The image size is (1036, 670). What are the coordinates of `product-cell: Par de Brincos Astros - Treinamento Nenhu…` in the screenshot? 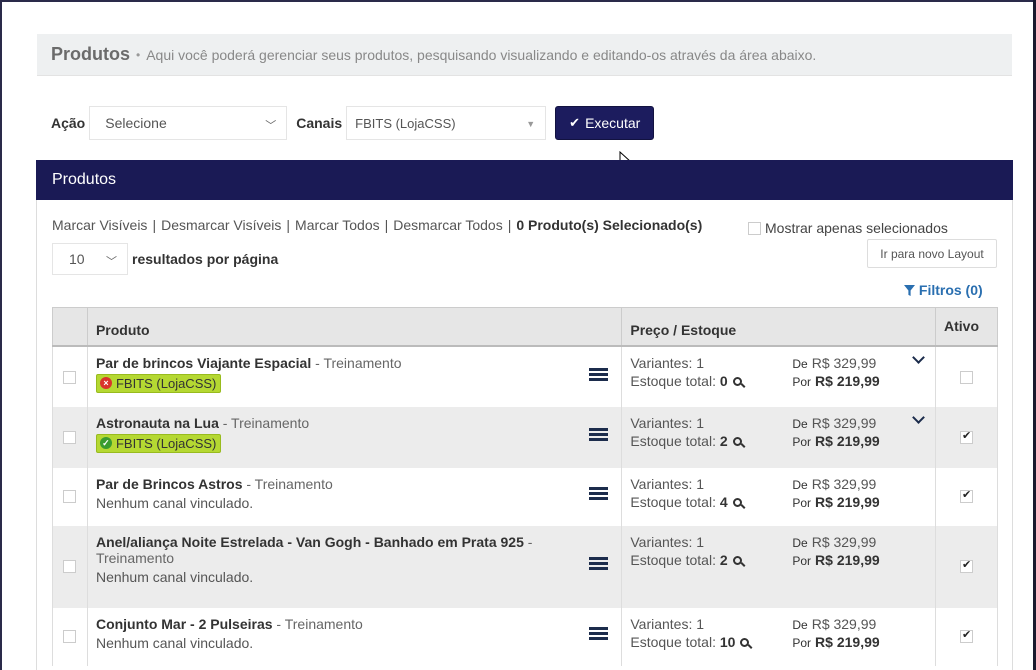 It's located at (354, 496).